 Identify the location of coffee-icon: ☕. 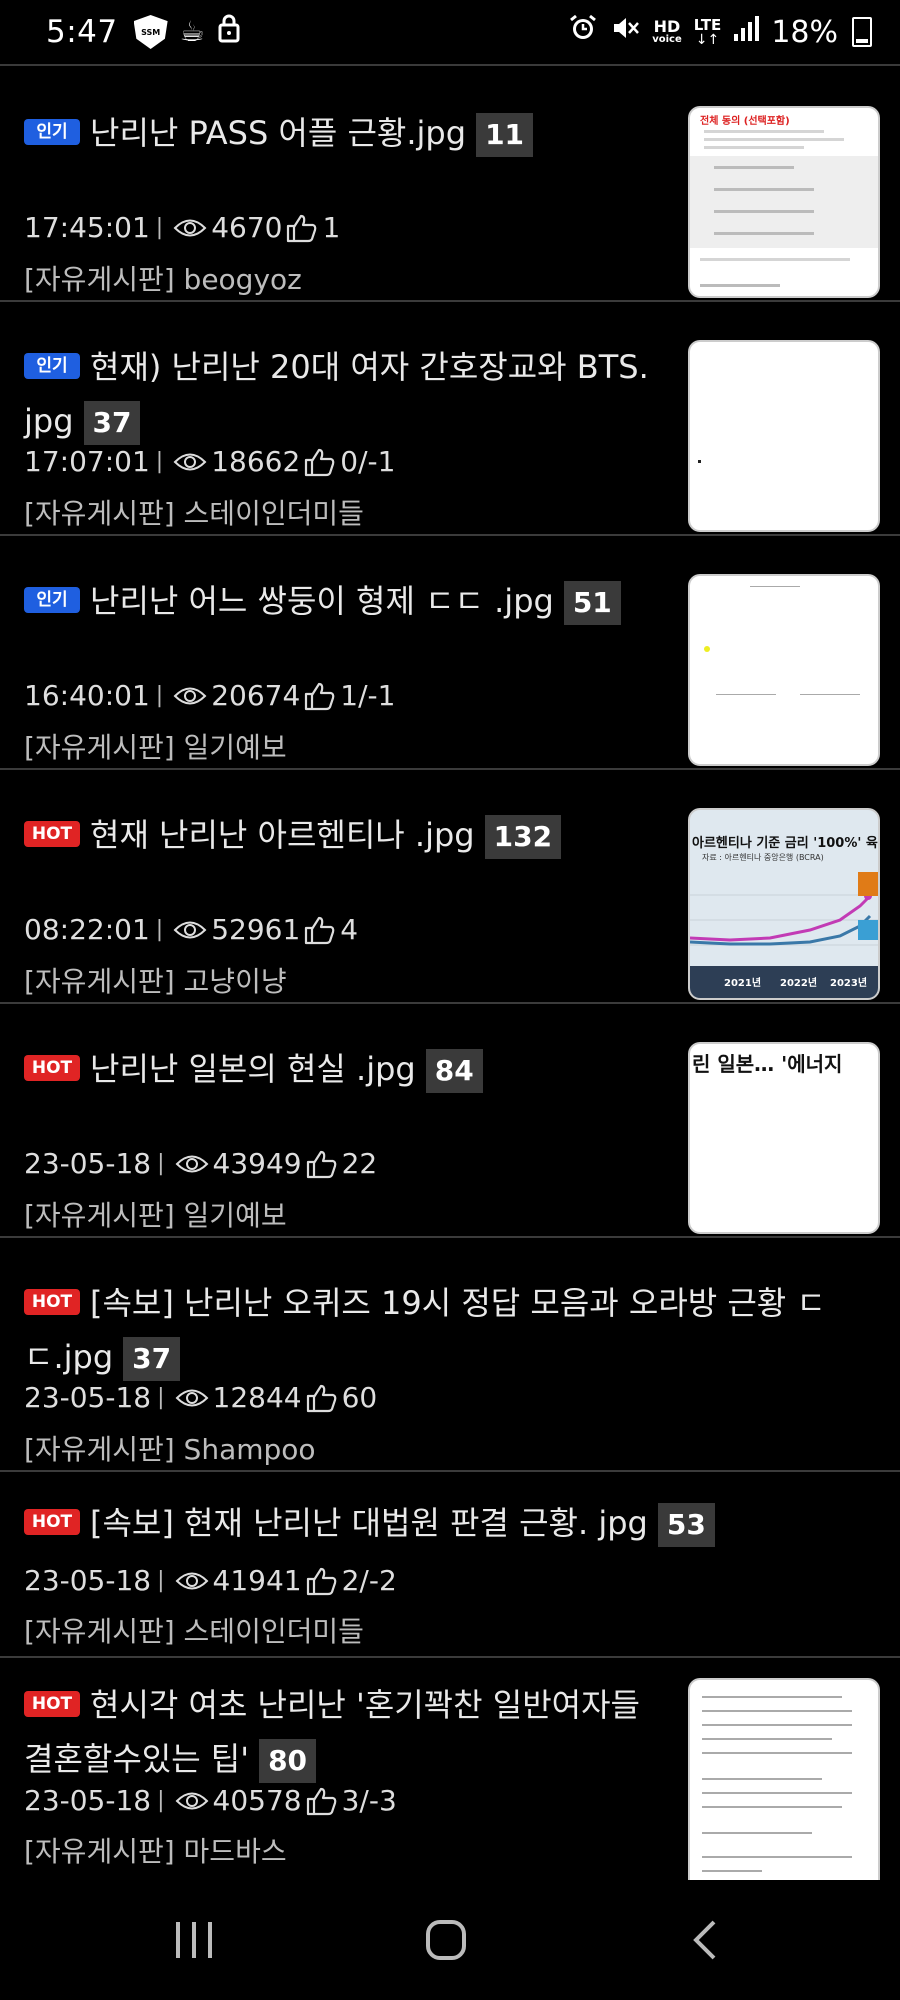
(192, 31).